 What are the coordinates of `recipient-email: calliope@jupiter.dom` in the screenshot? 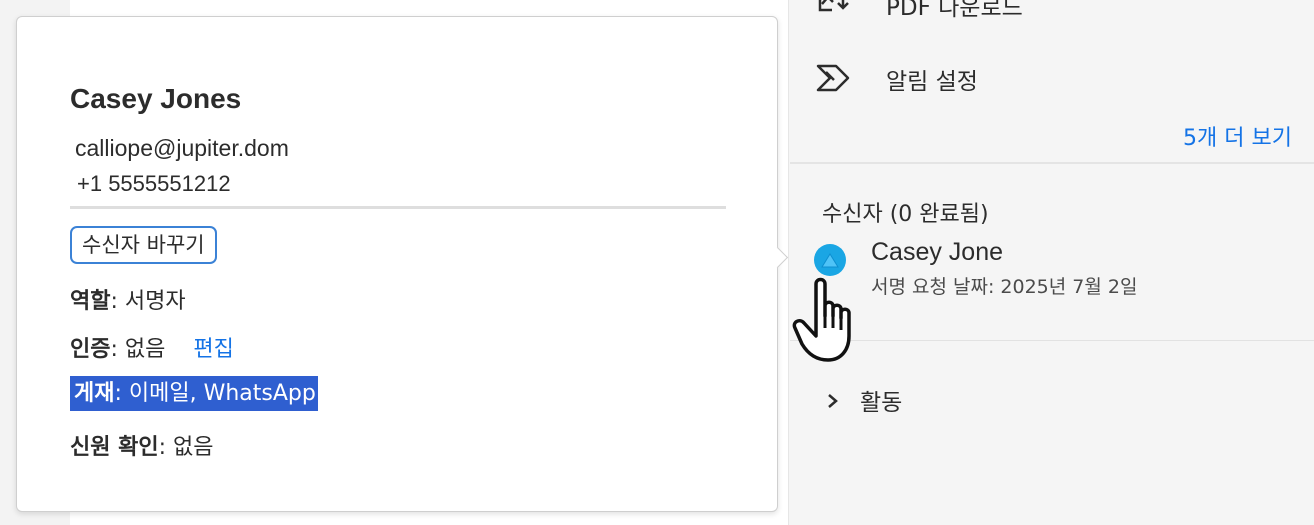 It's located at (182, 148).